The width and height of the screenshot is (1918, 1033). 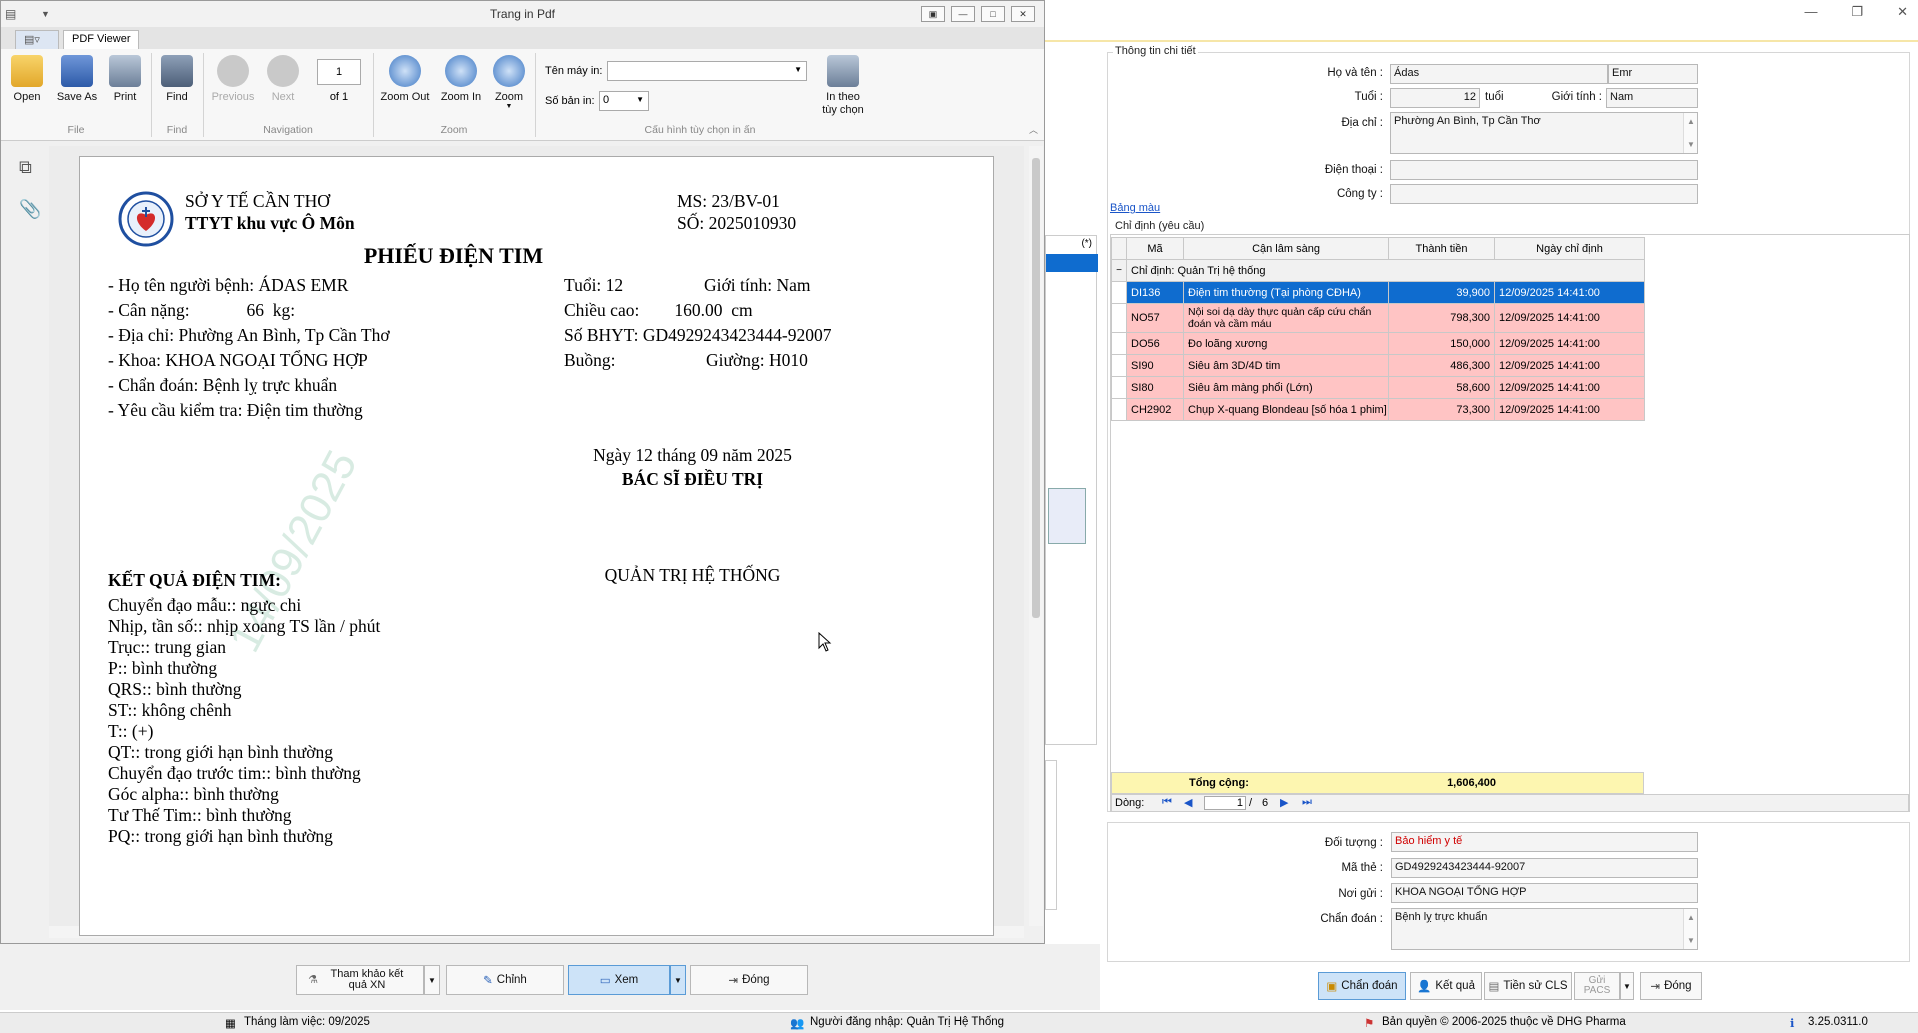 What do you see at coordinates (1499, 74) in the screenshot?
I see `name-first-field: Ádas` at bounding box center [1499, 74].